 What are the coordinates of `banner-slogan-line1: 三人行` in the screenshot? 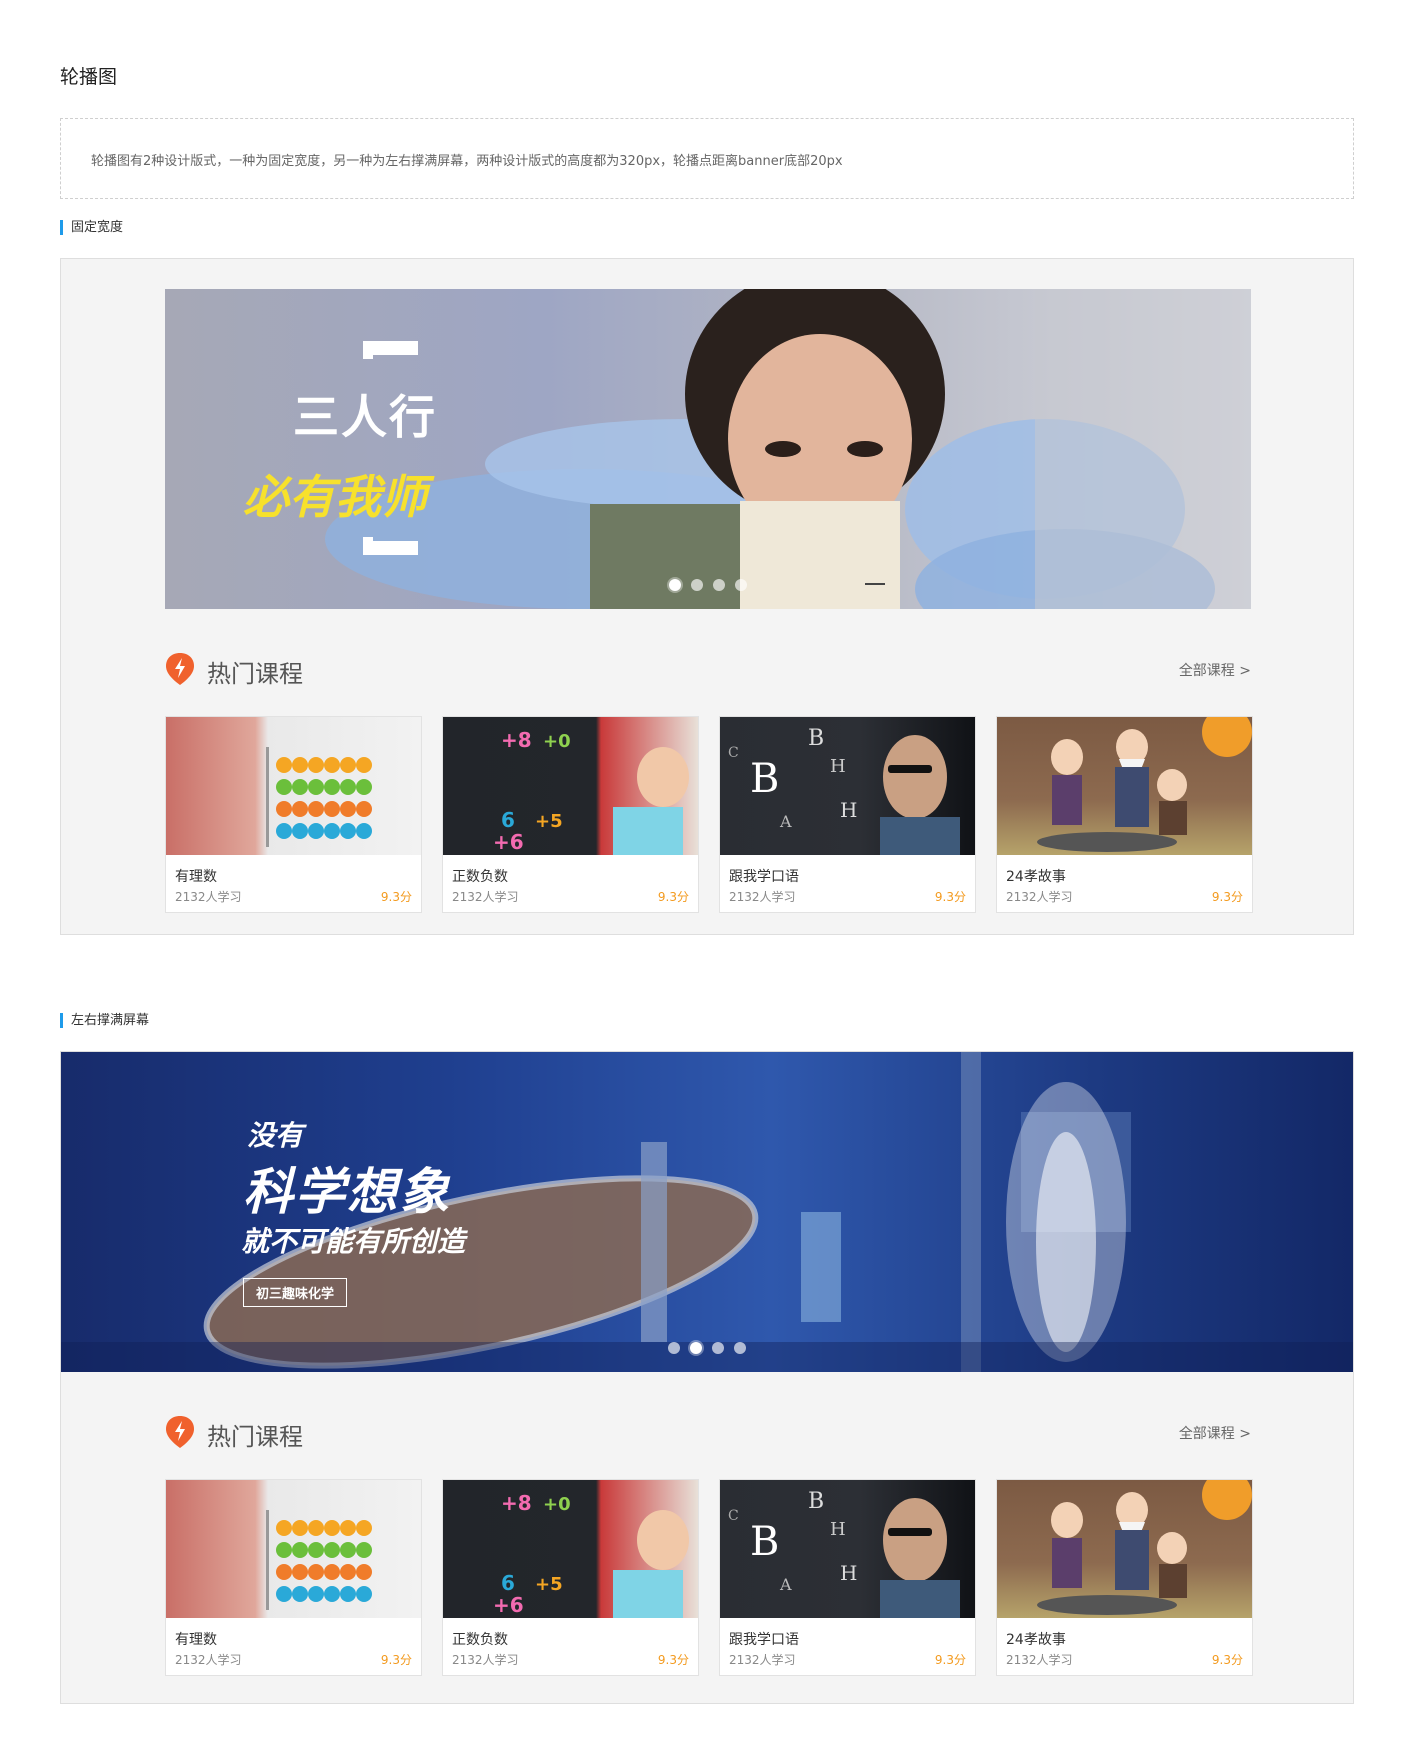 It's located at (365, 417).